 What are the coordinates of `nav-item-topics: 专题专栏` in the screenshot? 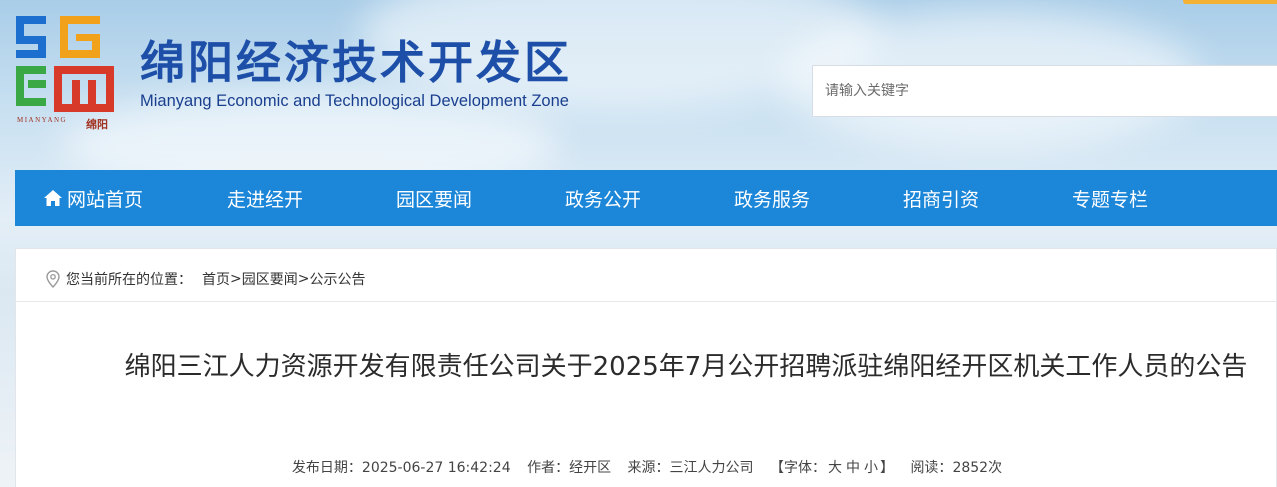 It's located at (1110, 198).